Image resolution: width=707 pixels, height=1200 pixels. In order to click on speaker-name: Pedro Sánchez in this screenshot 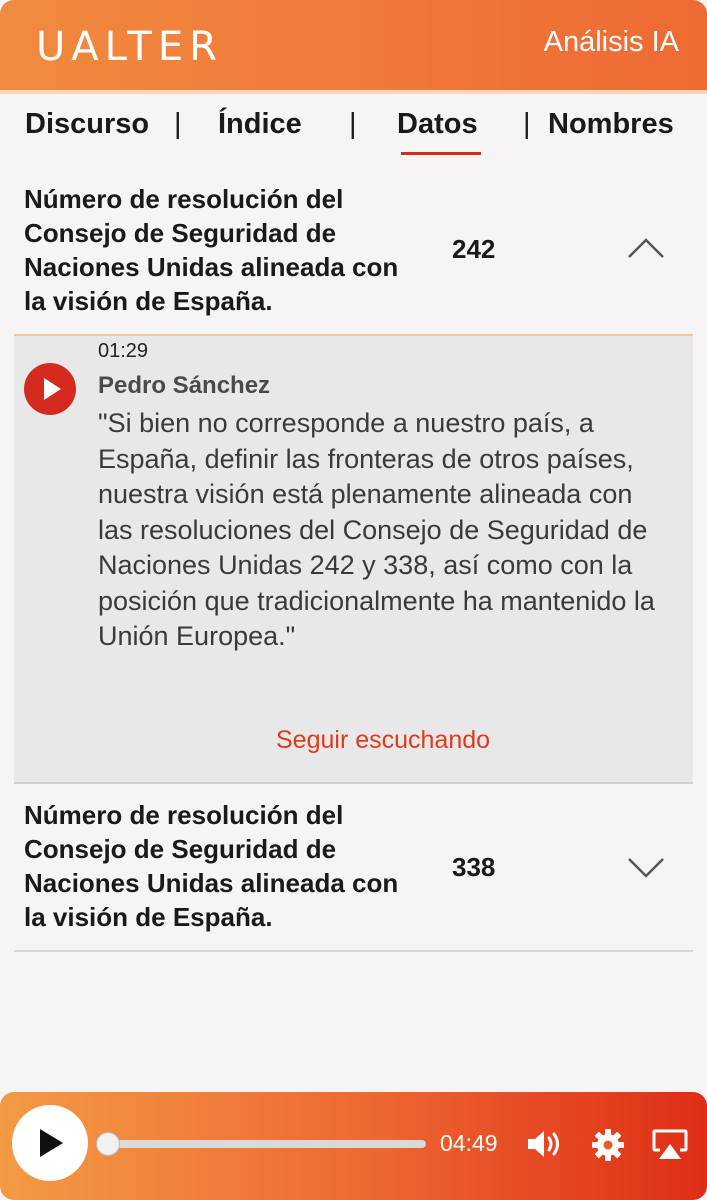, I will do `click(184, 385)`.